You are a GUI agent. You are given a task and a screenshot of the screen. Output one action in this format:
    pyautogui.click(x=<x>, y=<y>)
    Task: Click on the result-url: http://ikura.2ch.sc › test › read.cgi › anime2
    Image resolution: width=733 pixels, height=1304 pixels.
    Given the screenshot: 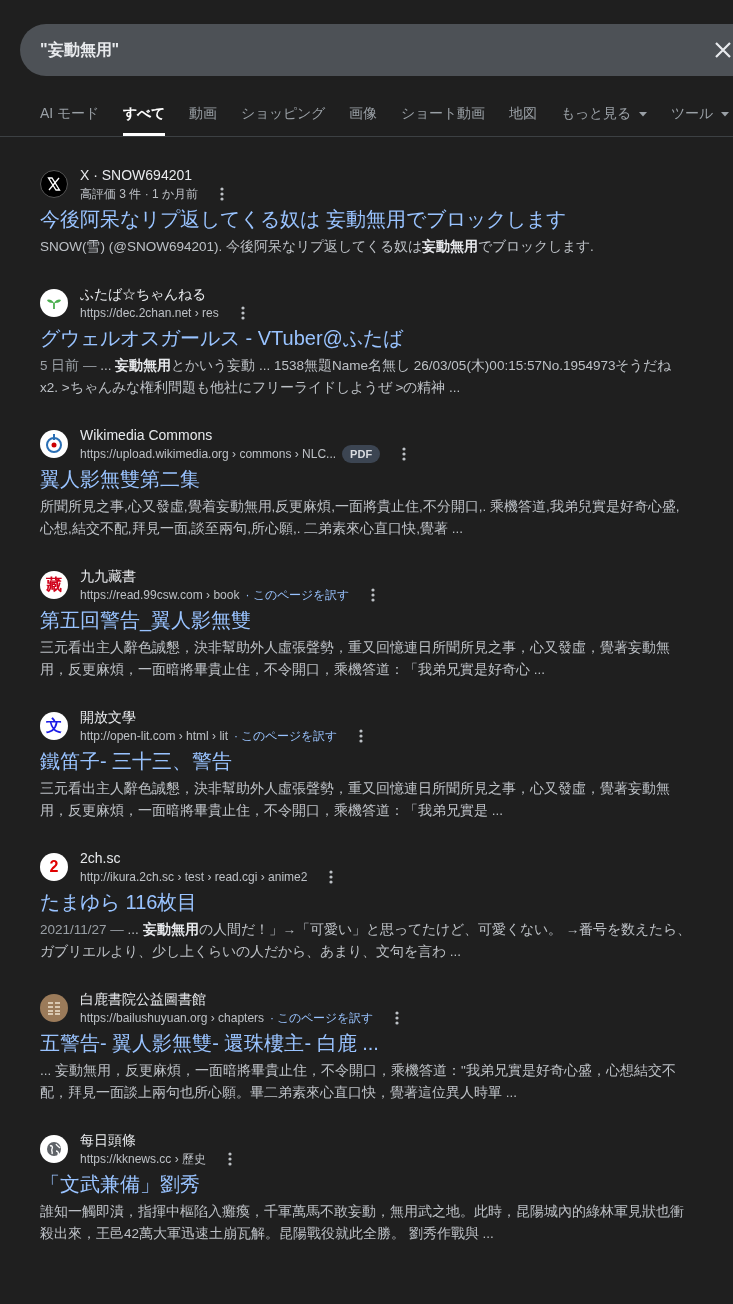 What is the action you would take?
    pyautogui.click(x=194, y=877)
    